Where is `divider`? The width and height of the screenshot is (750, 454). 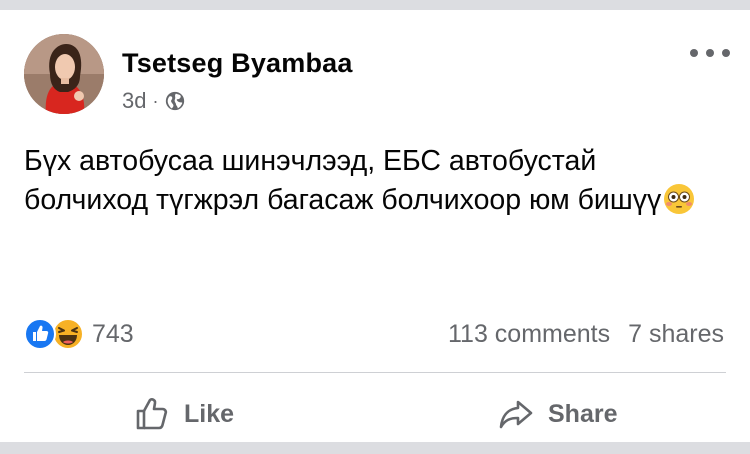
divider is located at coordinates (375, 372).